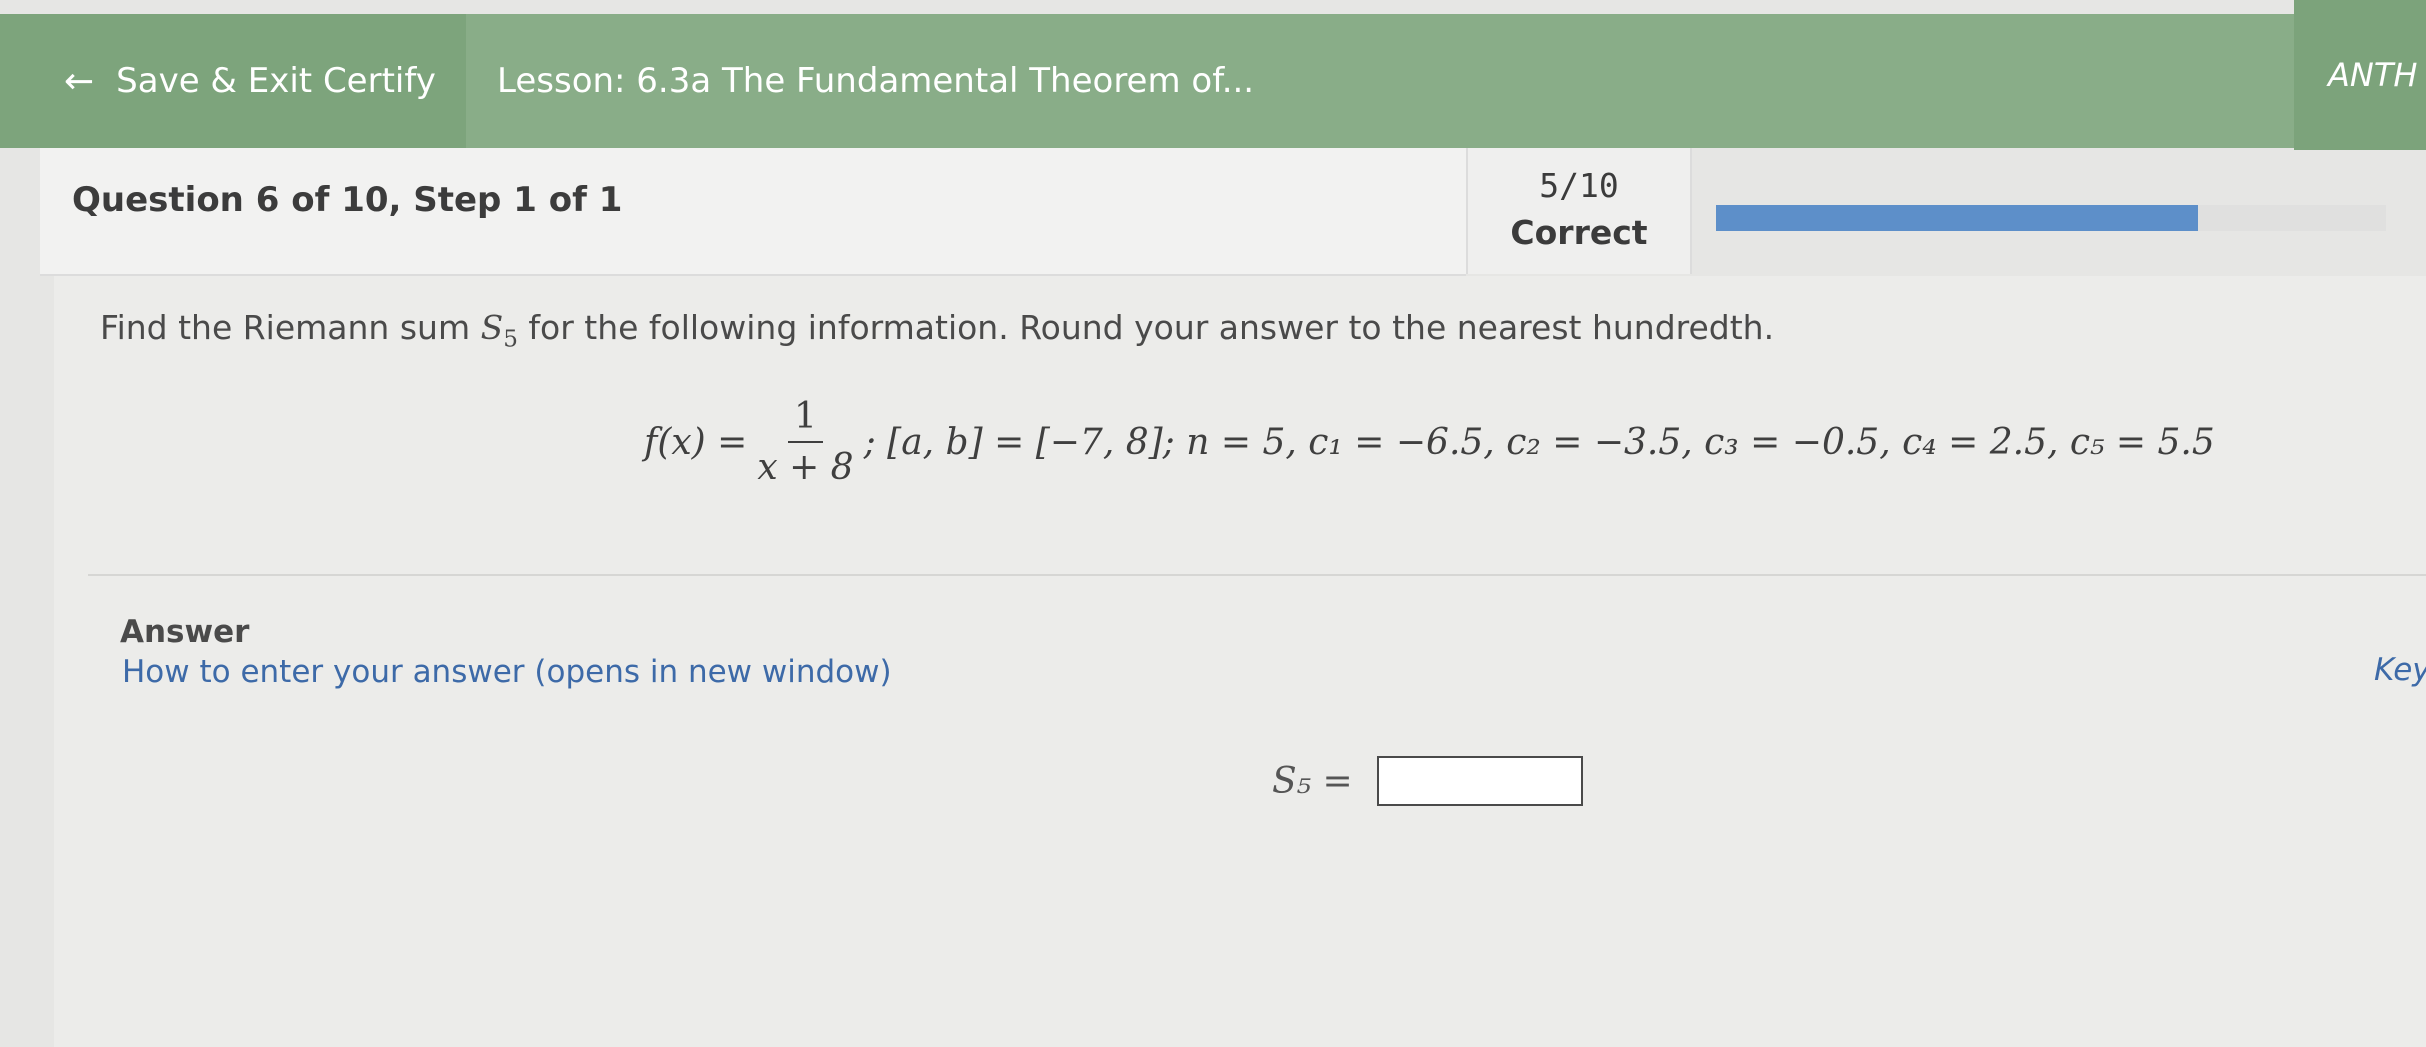  I want to click on keyboard-shortcuts-link: Keyb, so click(2400, 670).